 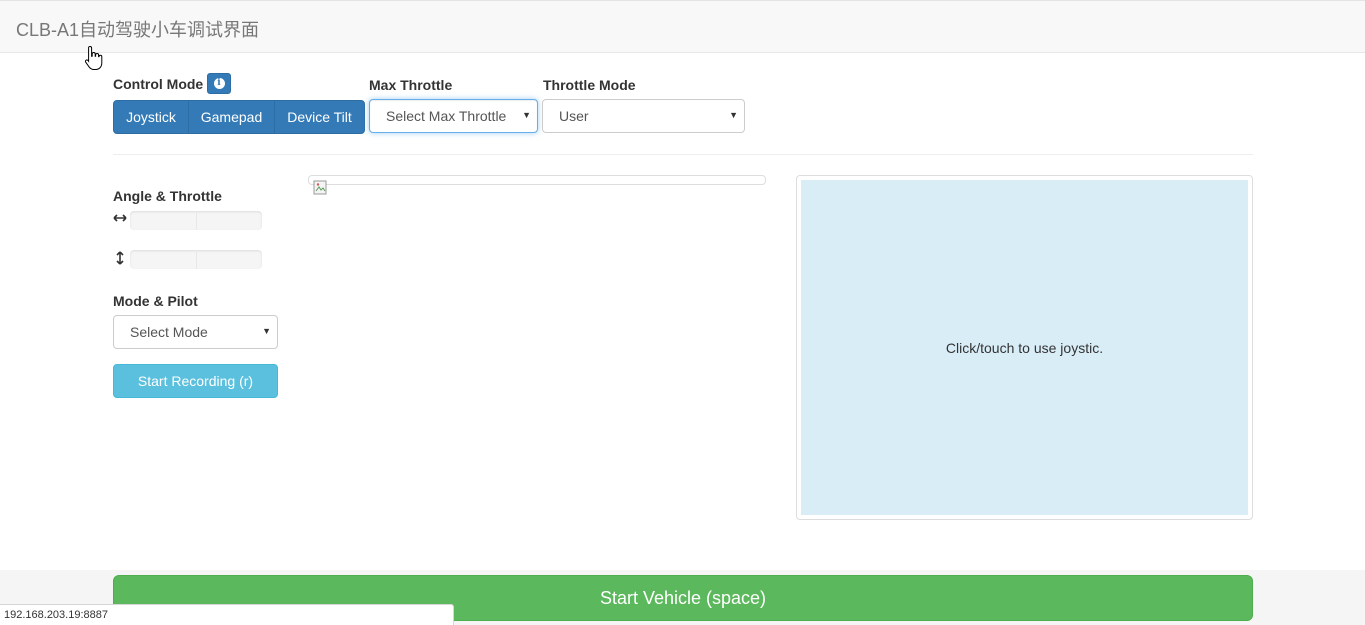 What do you see at coordinates (320, 187) in the screenshot?
I see `broken-image-icon` at bounding box center [320, 187].